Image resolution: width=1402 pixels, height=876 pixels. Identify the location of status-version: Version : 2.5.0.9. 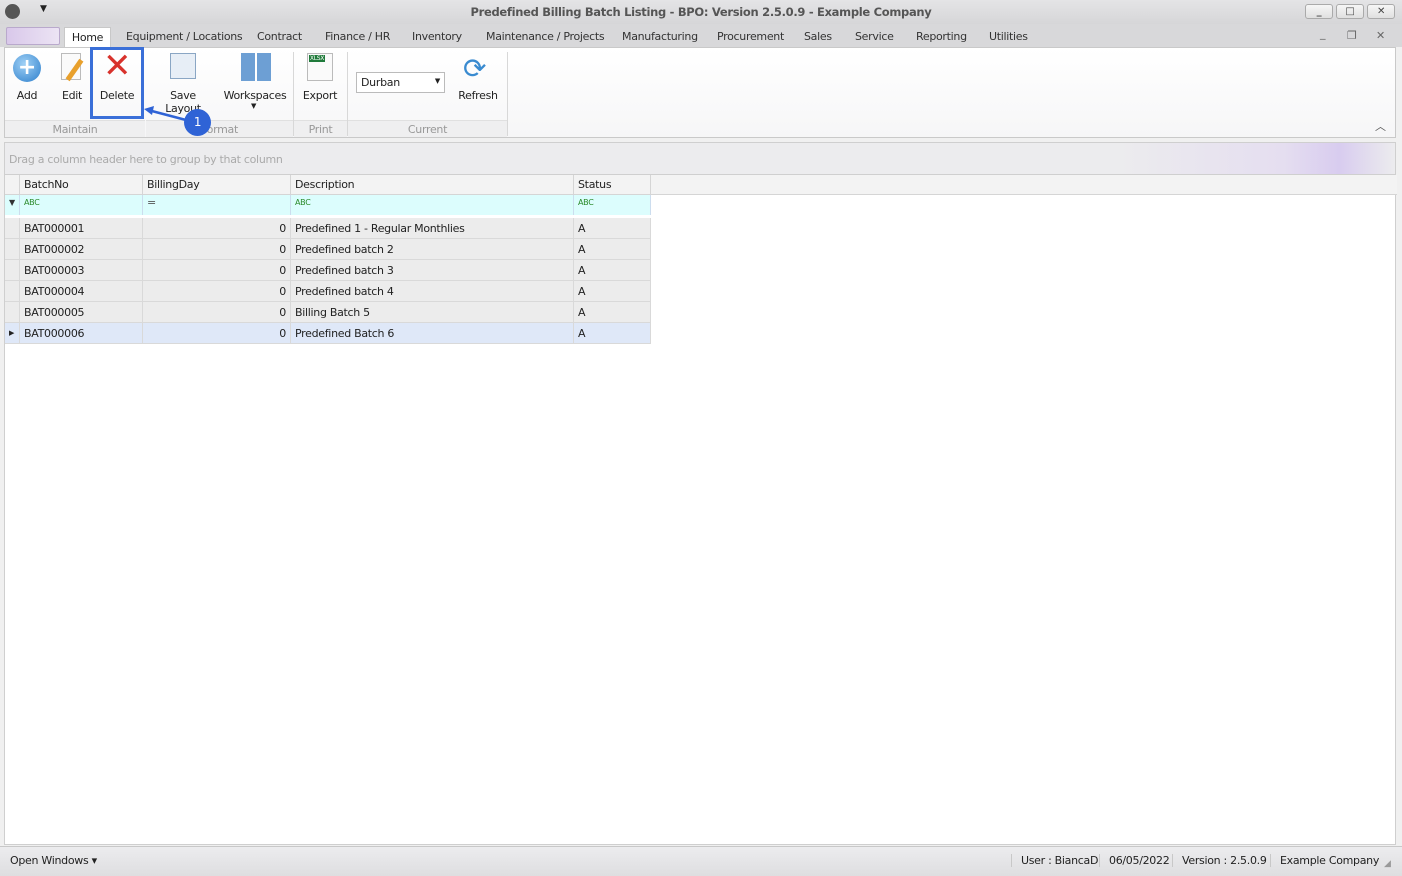
(1224, 860).